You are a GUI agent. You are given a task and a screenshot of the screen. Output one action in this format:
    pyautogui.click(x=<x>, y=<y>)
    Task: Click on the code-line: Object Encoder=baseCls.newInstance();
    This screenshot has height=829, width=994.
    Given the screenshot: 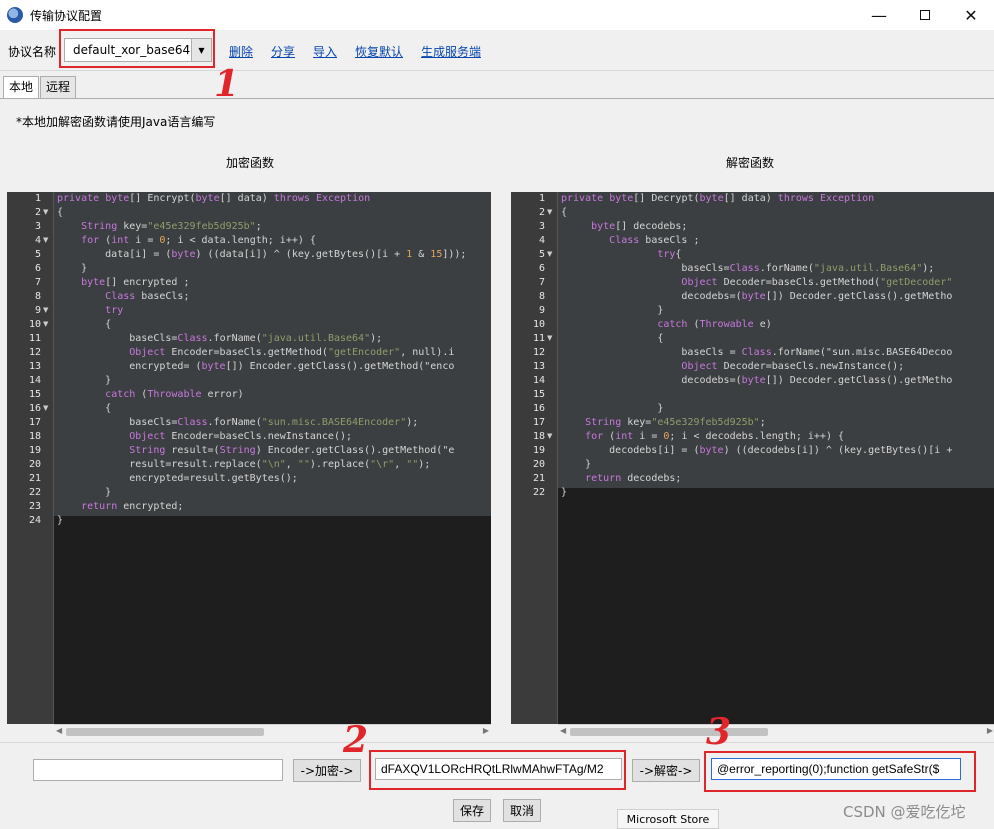 What is the action you would take?
    pyautogui.click(x=241, y=436)
    